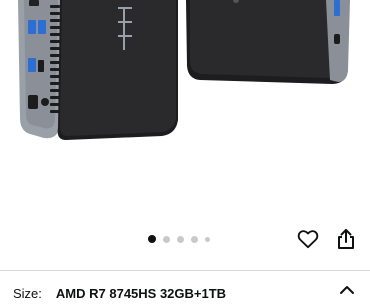 This screenshot has width=370, height=305. What do you see at coordinates (185, 270) in the screenshot?
I see `section-divider` at bounding box center [185, 270].